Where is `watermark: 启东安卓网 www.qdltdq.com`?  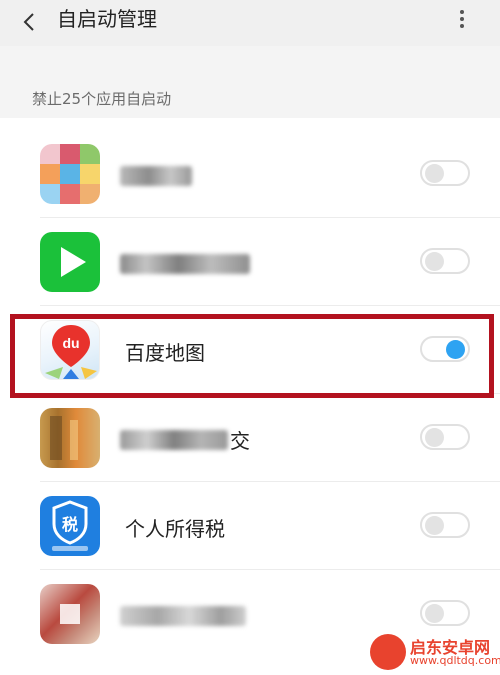
watermark: 启东安卓网 www.qdltdq.com is located at coordinates (435, 652).